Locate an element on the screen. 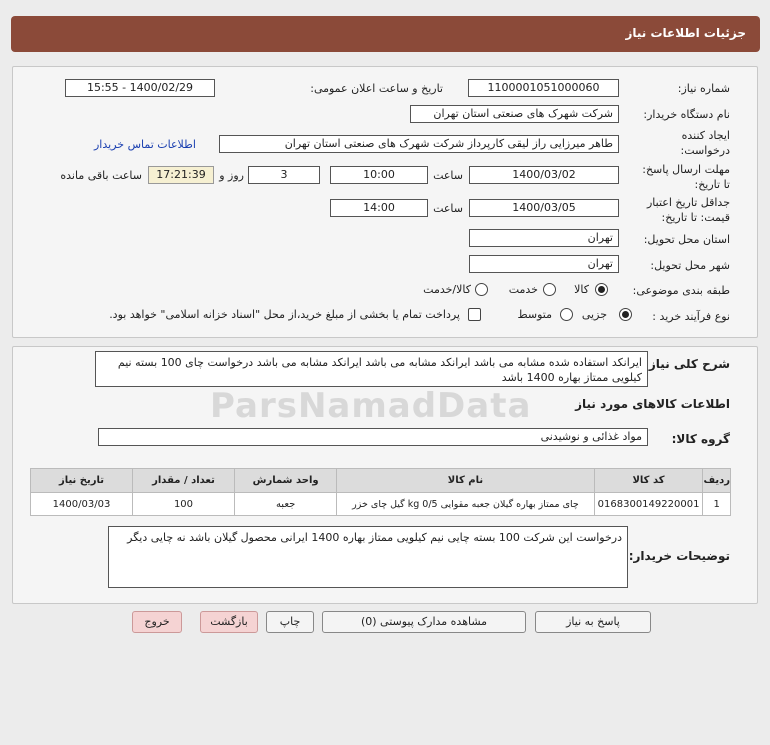 This screenshot has width=770, height=745. process-partial-label: جزیی is located at coordinates (594, 314).